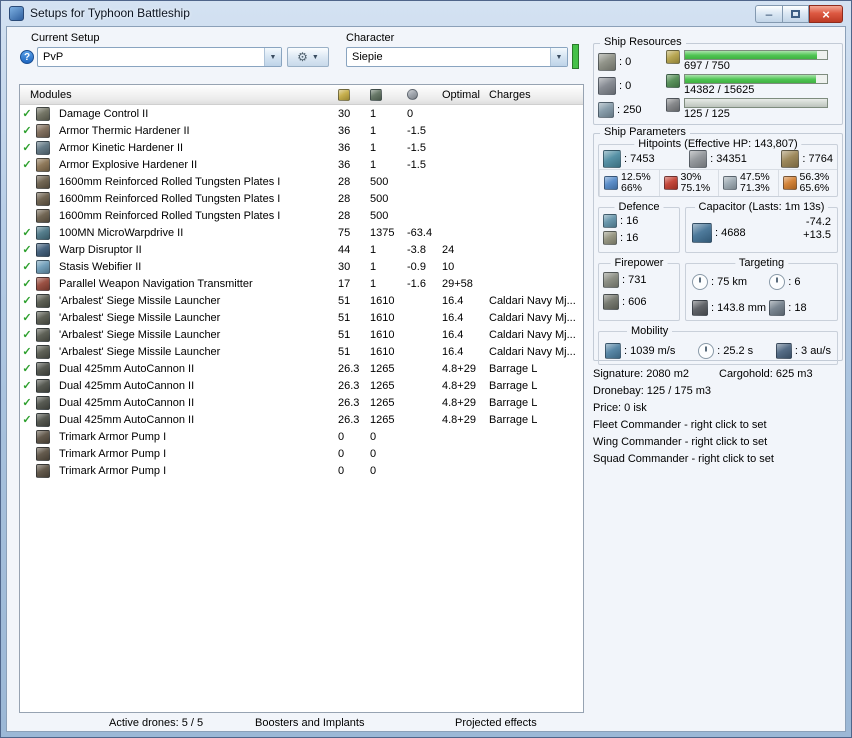 The width and height of the screenshot is (852, 738). What do you see at coordinates (700, 308) in the screenshot?
I see `scan-resolution-icon` at bounding box center [700, 308].